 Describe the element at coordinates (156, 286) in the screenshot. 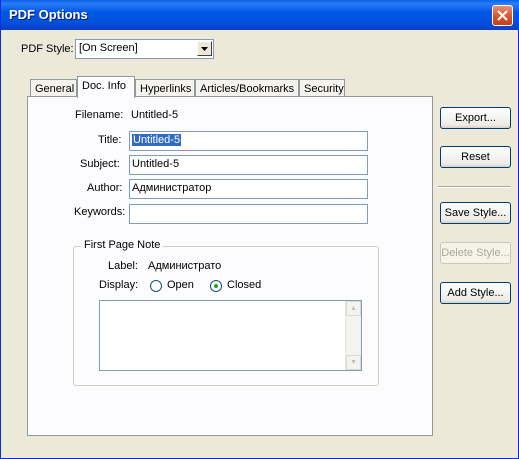

I see `open-radio` at that location.